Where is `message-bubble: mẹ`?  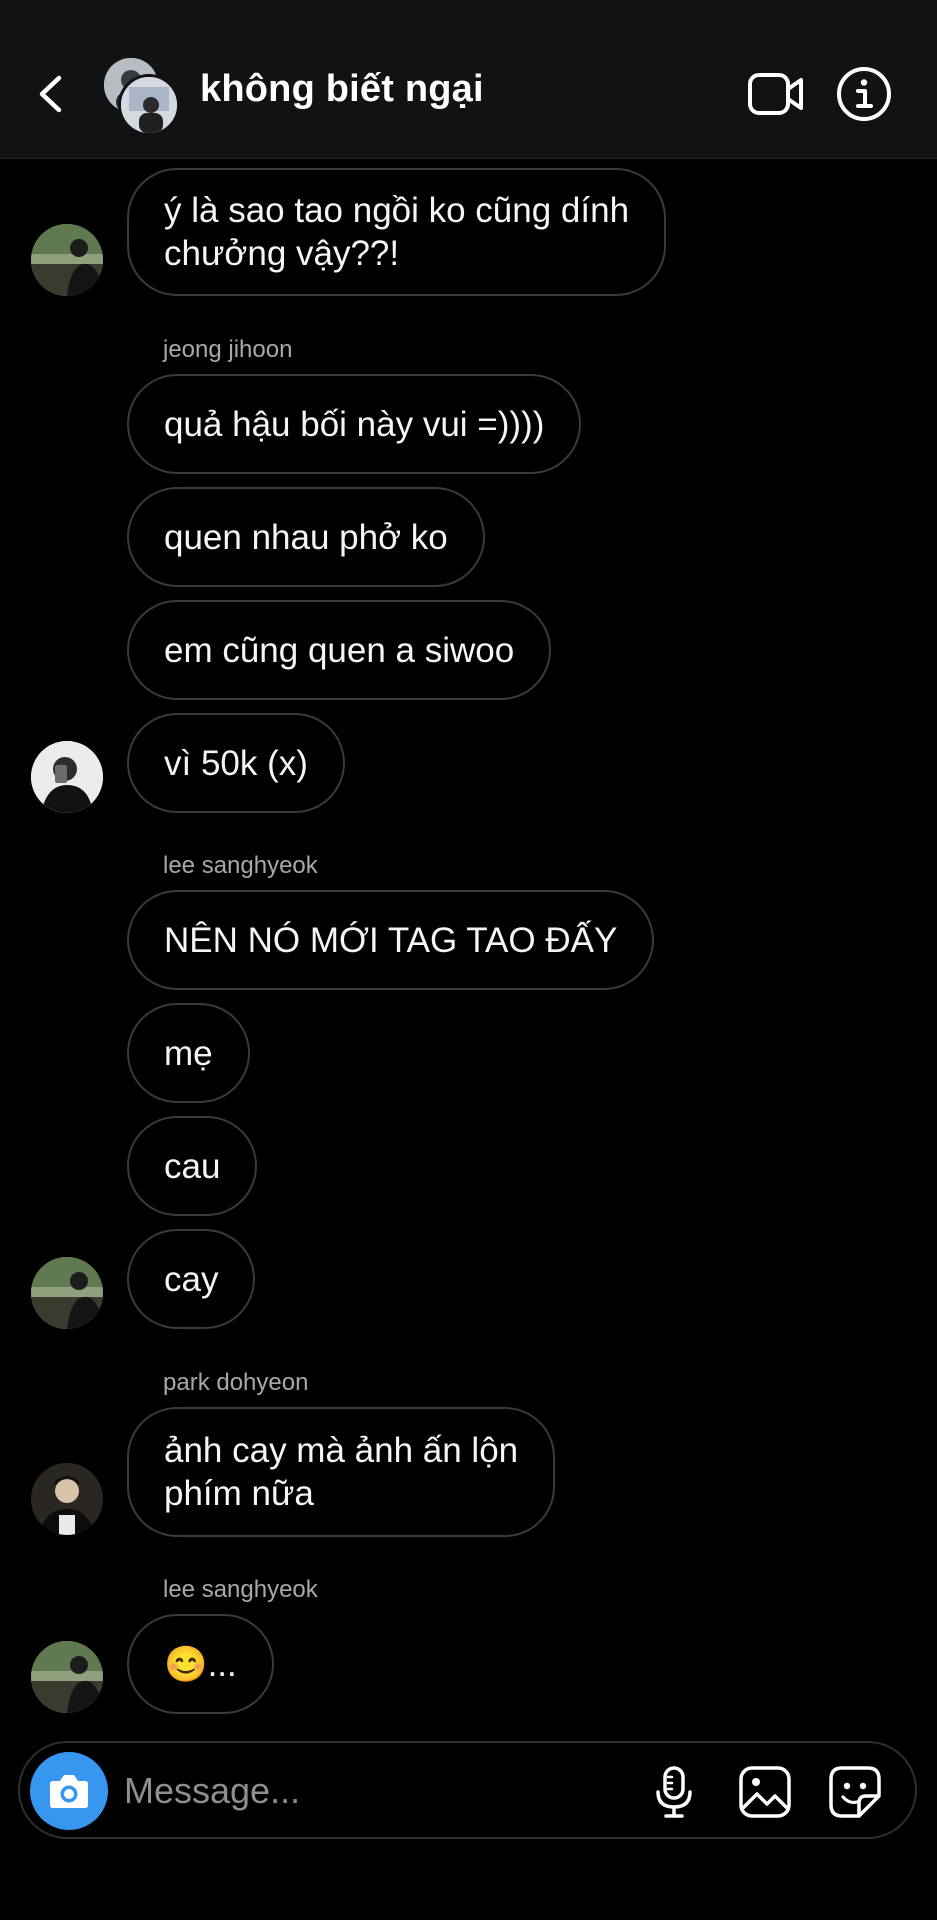
message-bubble: mẹ is located at coordinates (188, 1053).